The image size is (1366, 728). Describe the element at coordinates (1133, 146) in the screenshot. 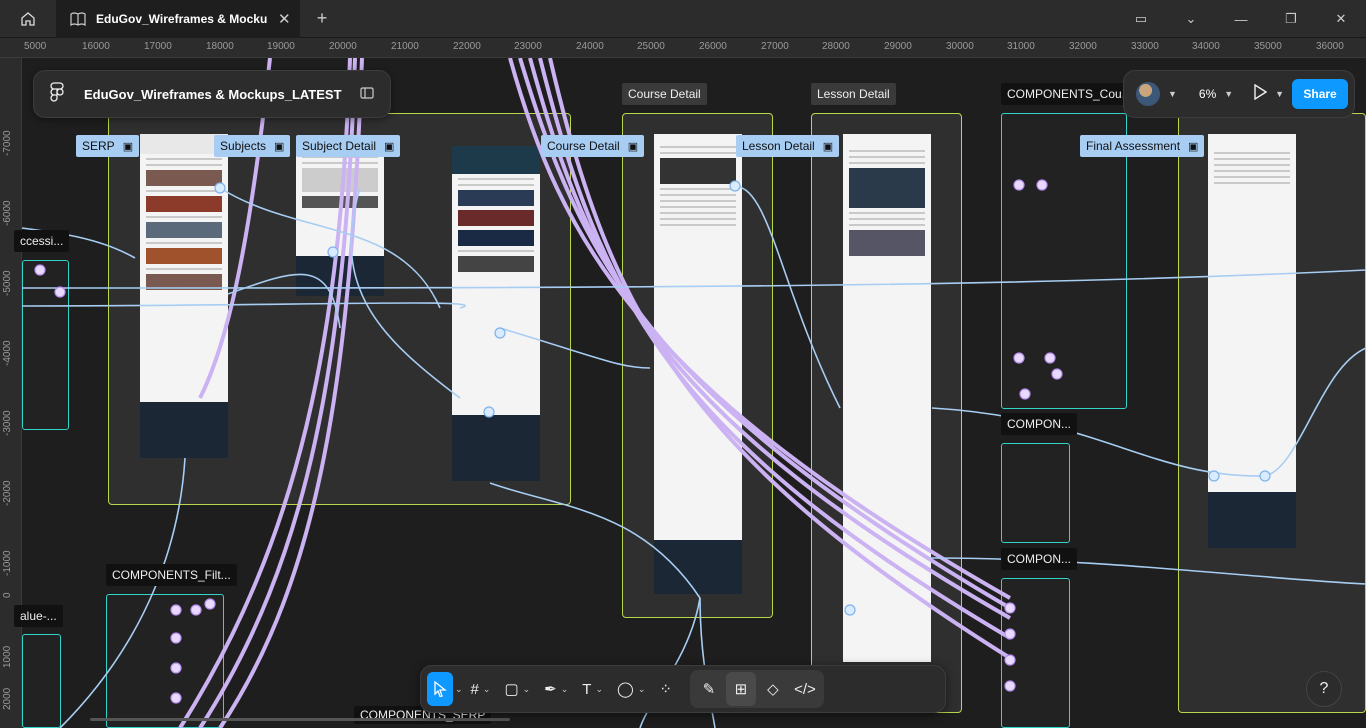

I see `final-assessment-label-text: Final Assessment` at that location.